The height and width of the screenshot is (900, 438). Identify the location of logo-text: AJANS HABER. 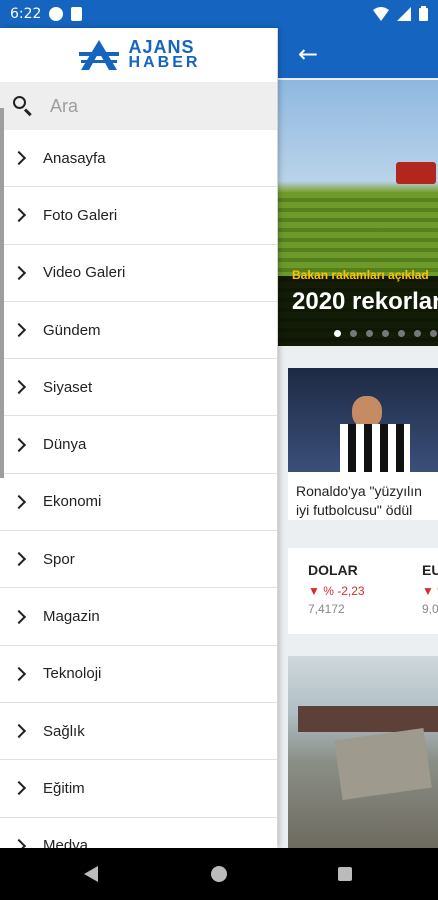
(164, 54).